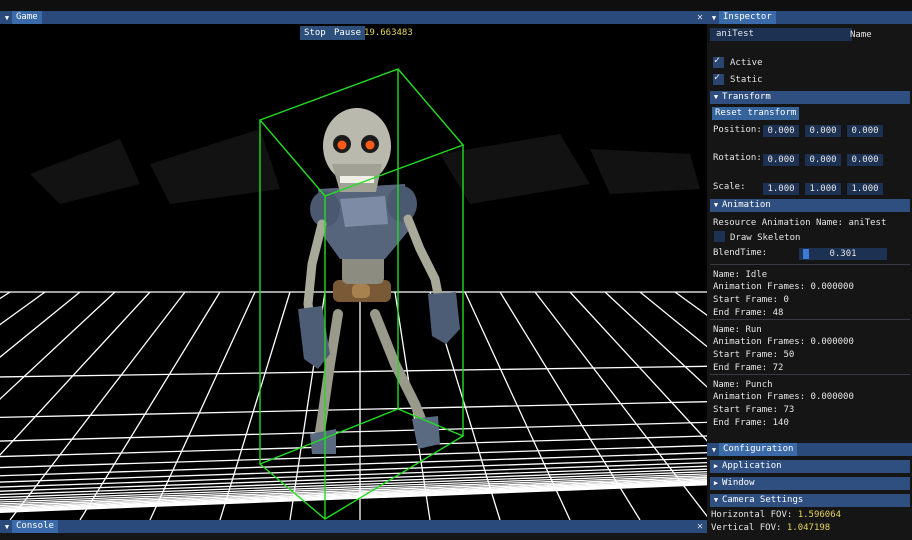 Image resolution: width=912 pixels, height=540 pixels. Describe the element at coordinates (353, 526) in the screenshot. I see `console-title-bar: ▼ Console ✕` at that location.